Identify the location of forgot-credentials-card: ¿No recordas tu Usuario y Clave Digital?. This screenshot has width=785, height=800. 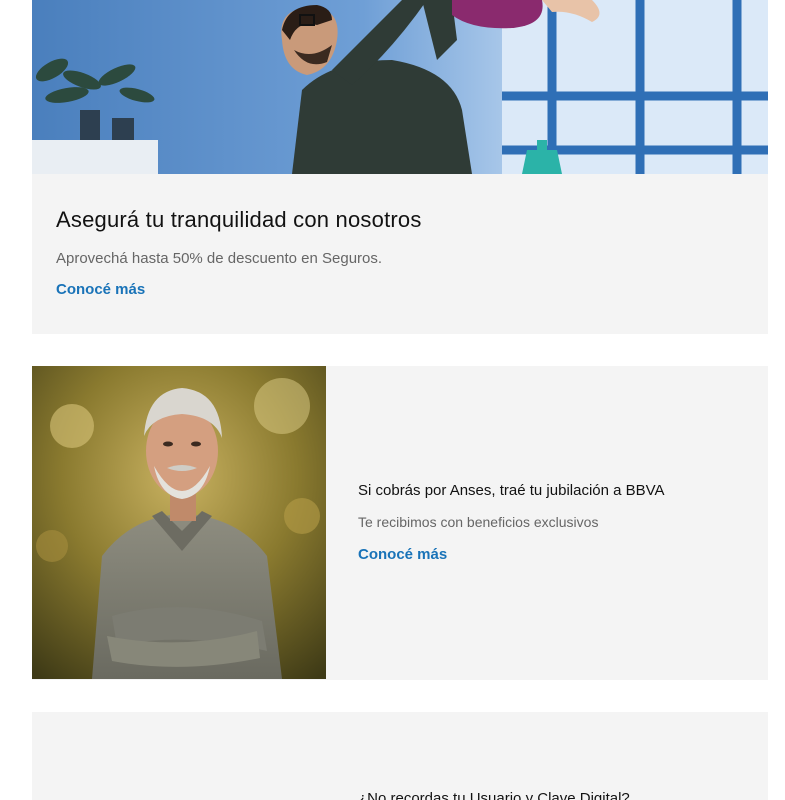
(400, 756).